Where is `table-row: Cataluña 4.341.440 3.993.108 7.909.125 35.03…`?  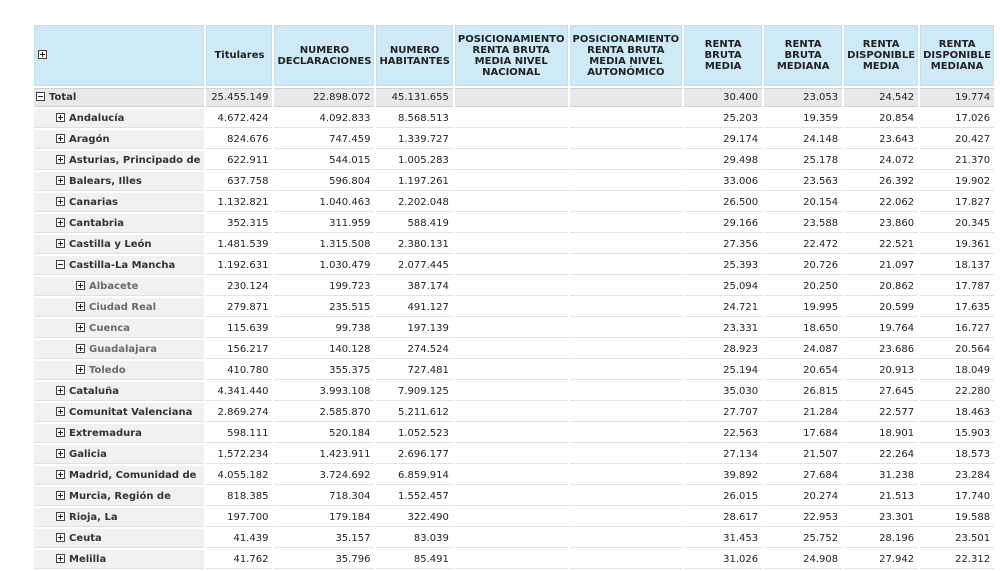
table-row: Cataluña 4.341.440 3.993.108 7.909.125 35.03… is located at coordinates (514, 391).